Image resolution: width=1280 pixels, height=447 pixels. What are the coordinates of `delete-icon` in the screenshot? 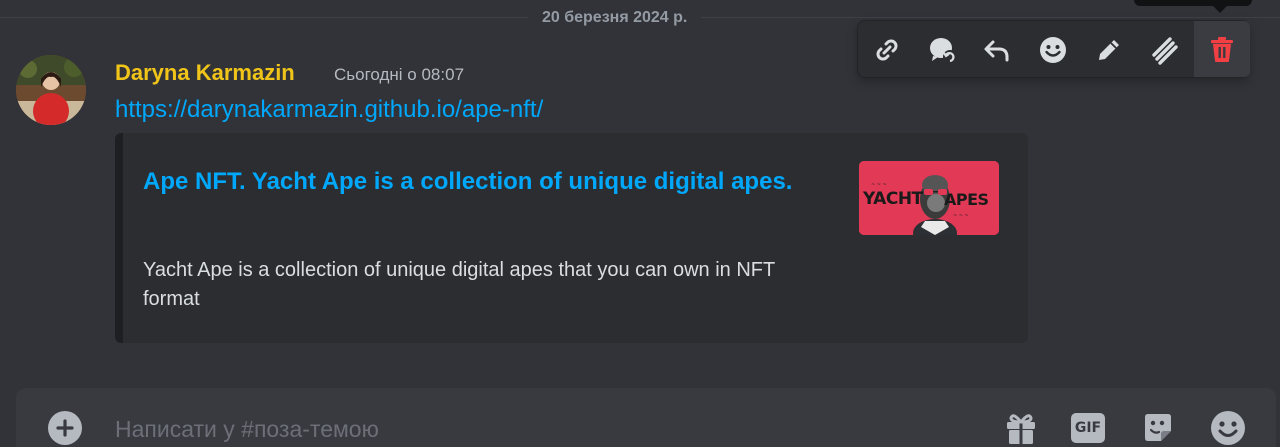 It's located at (1222, 49).